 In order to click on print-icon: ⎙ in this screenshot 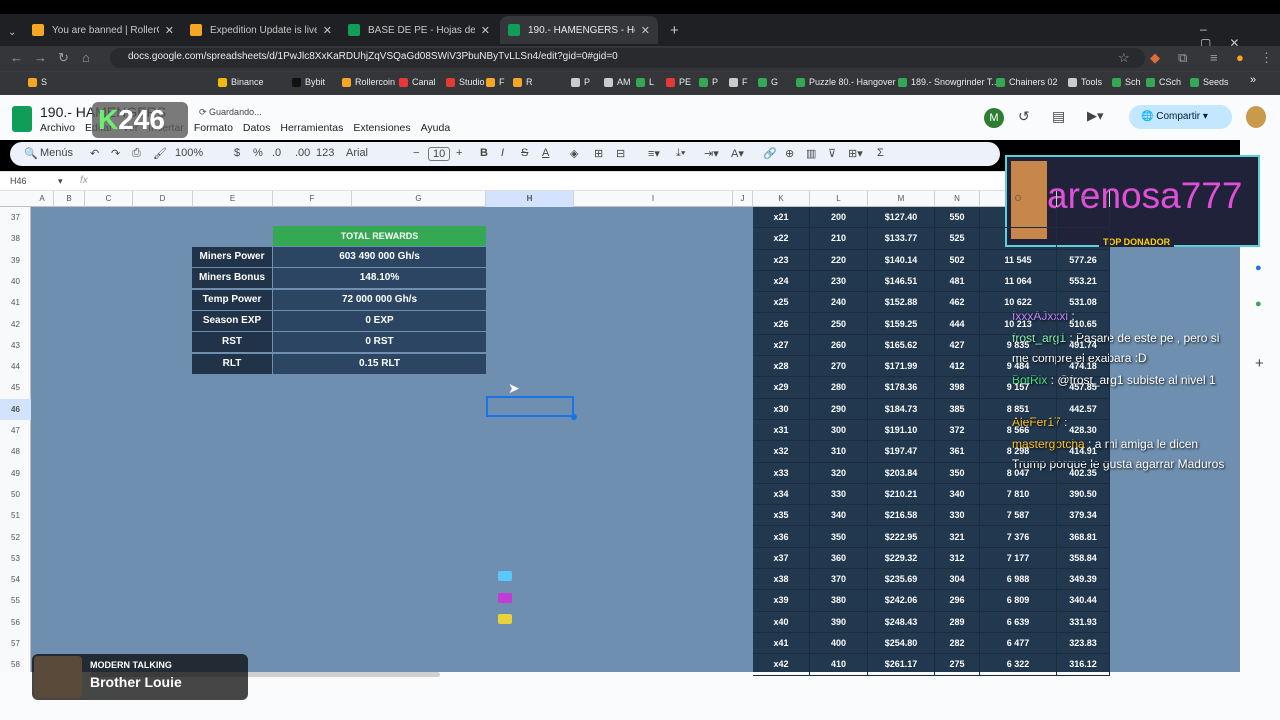, I will do `click(136, 153)`.